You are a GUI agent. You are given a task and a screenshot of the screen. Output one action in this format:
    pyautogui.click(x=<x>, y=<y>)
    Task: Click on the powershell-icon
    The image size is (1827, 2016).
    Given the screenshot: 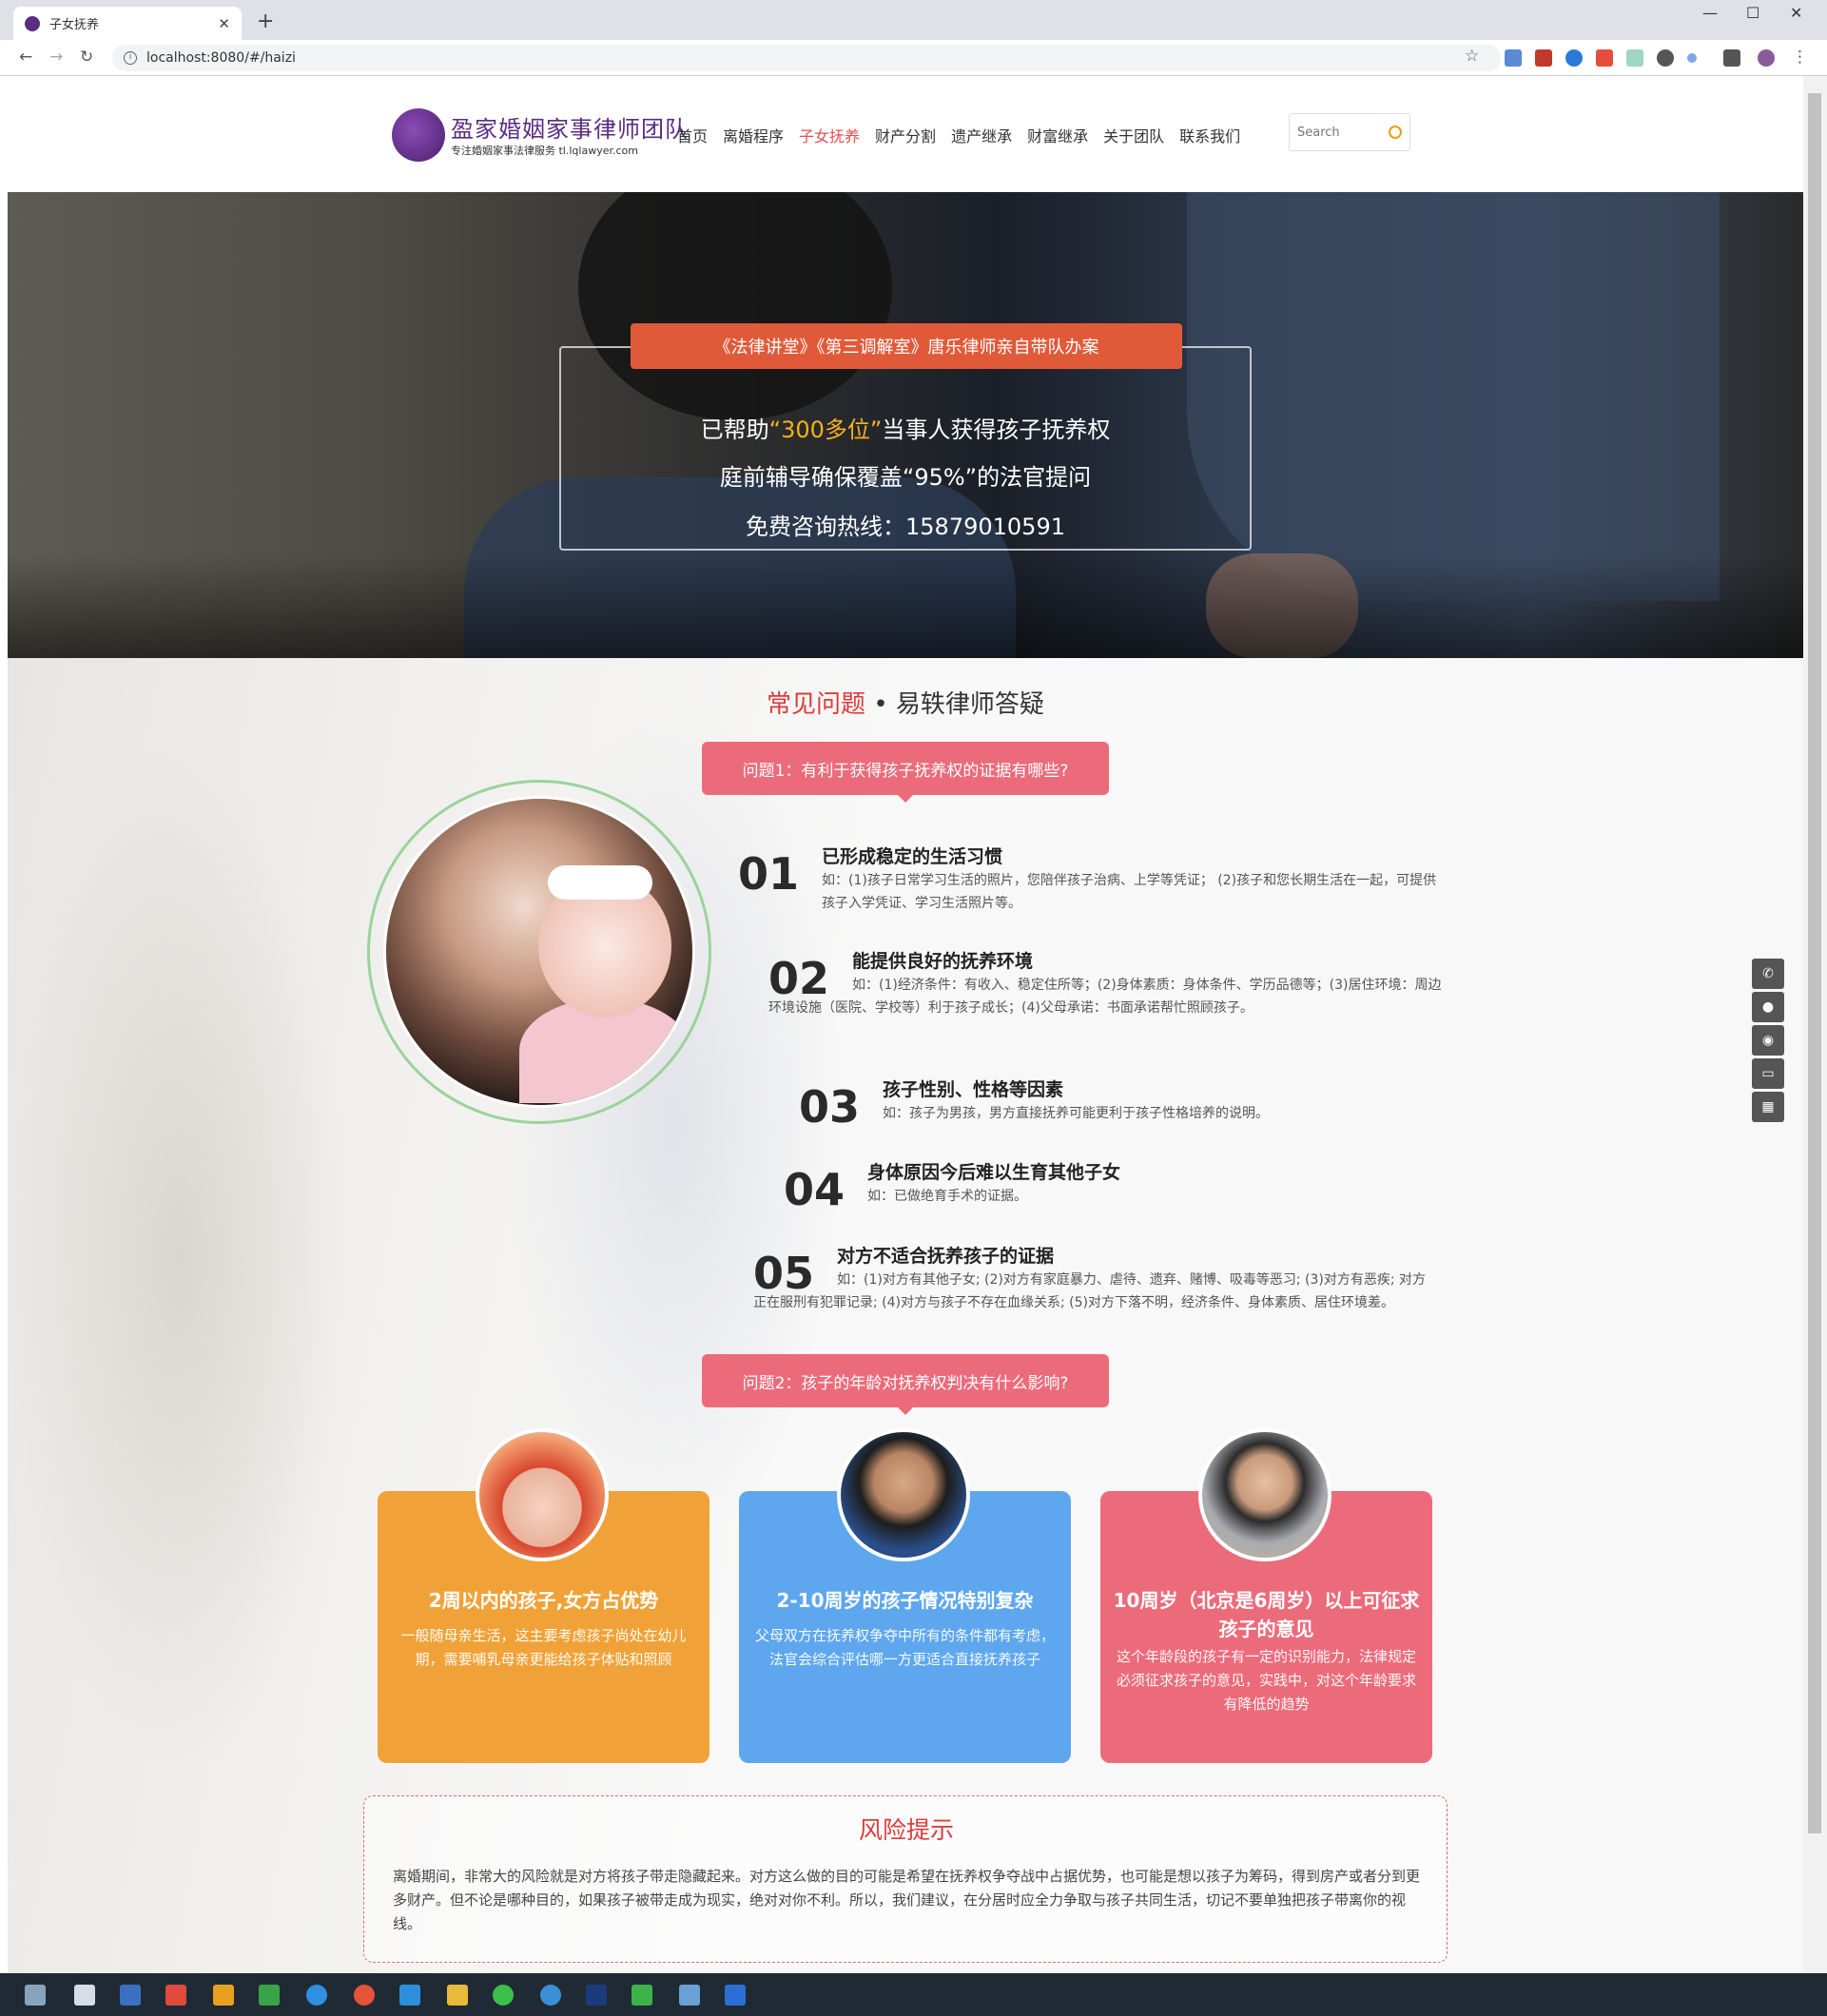 What is the action you would take?
    pyautogui.click(x=735, y=1995)
    